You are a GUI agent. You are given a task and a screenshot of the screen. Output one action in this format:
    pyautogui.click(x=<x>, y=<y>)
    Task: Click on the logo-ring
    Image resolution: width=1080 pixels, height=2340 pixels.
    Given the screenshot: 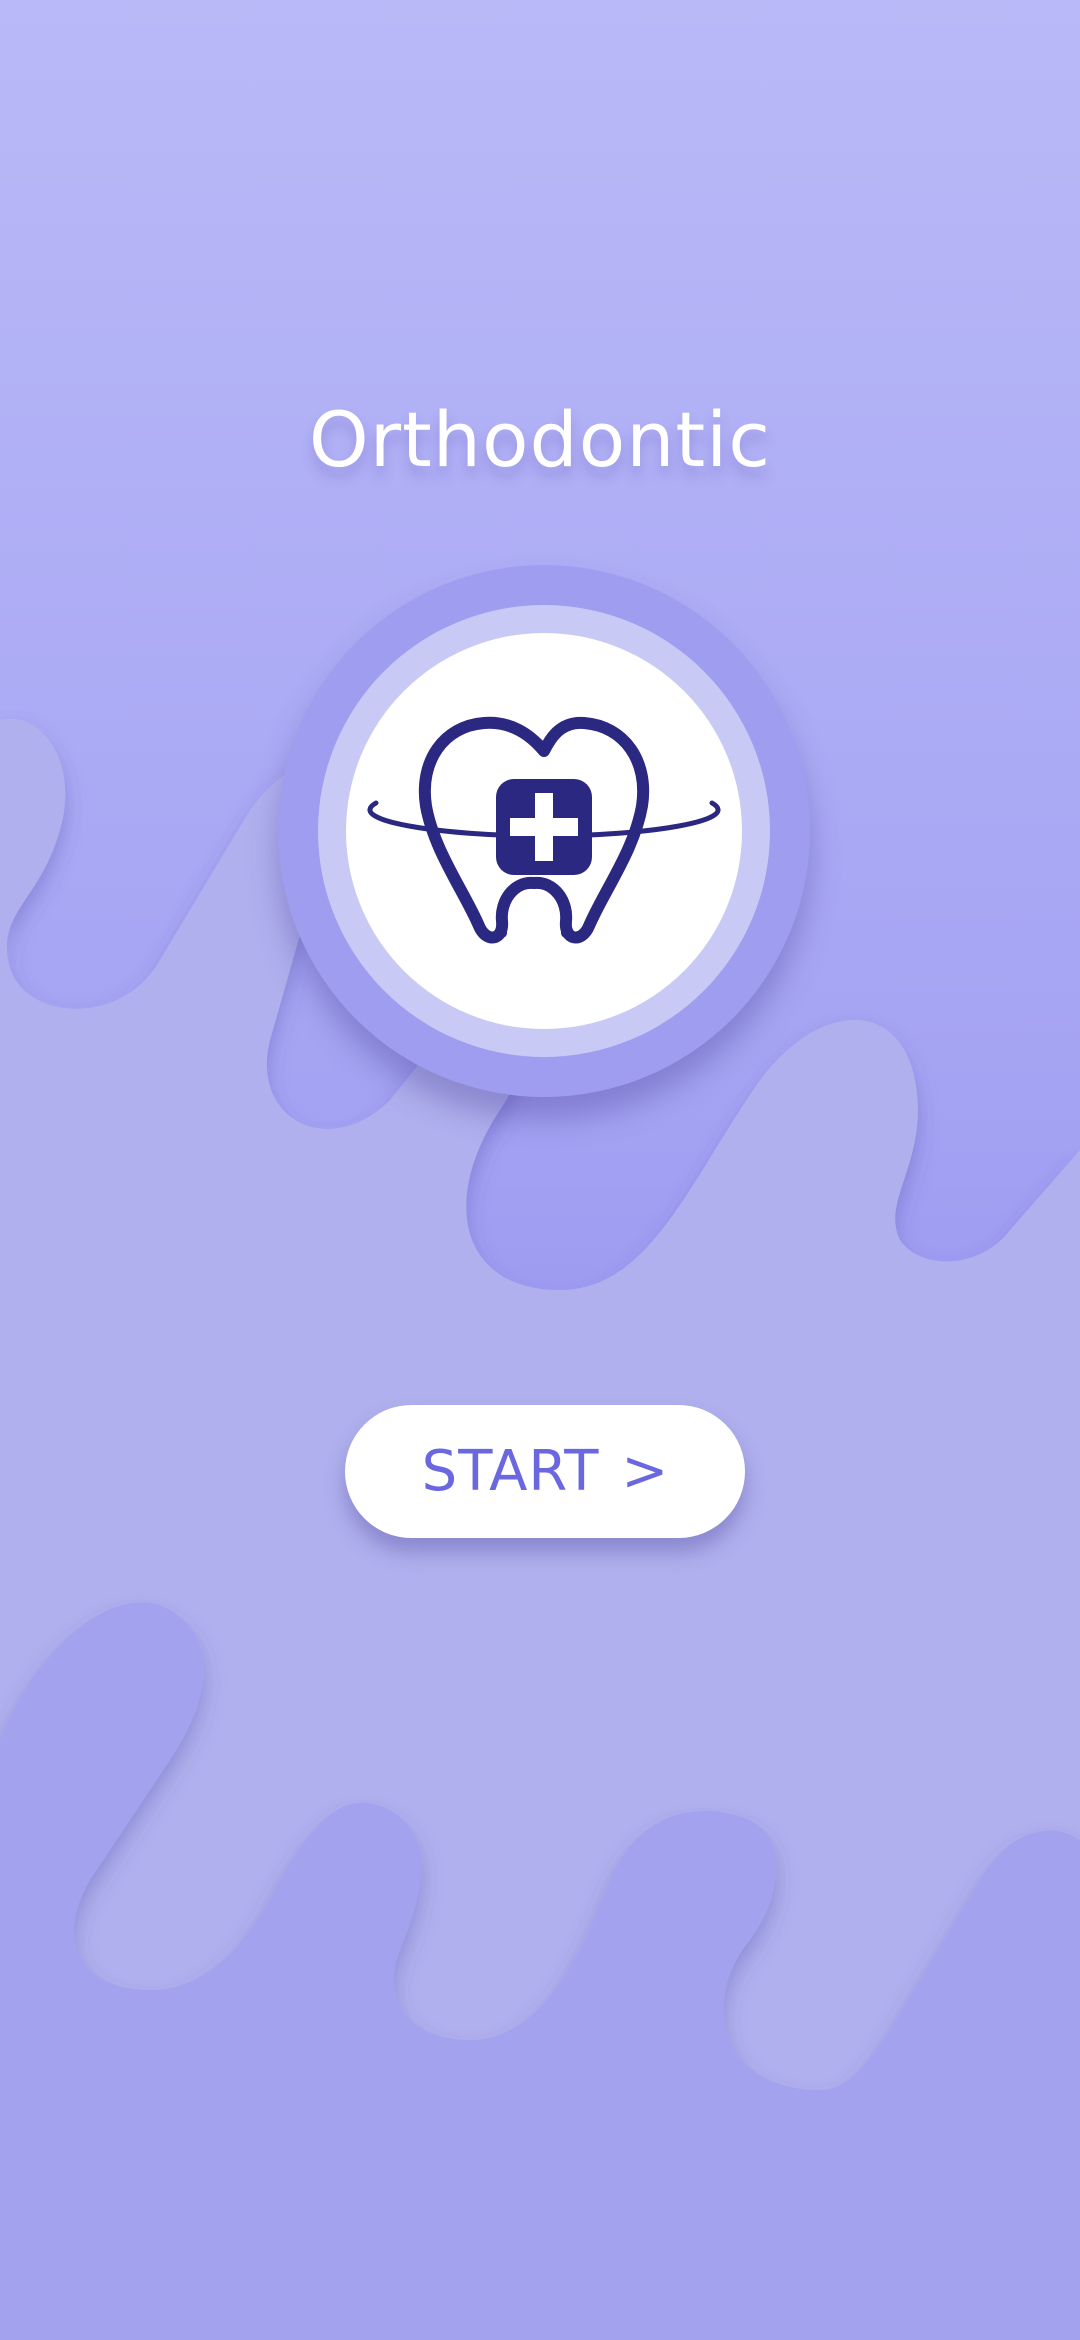 What is the action you would take?
    pyautogui.click(x=544, y=831)
    